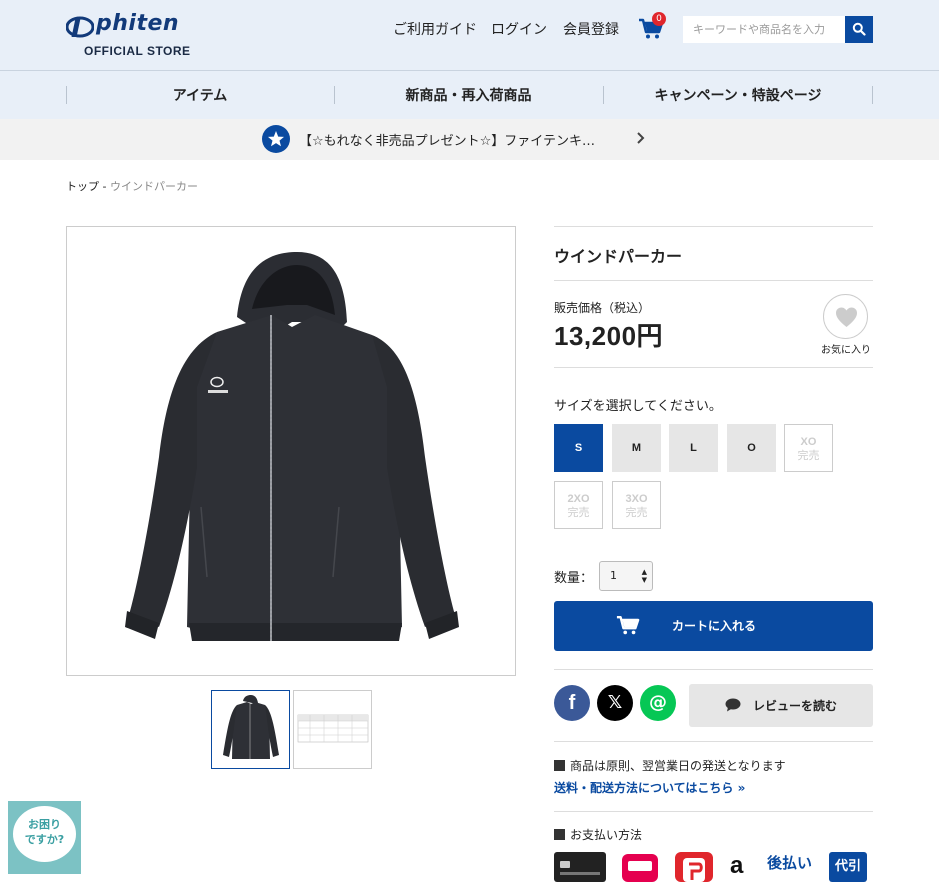  What do you see at coordinates (694, 867) in the screenshot?
I see `paypay-icon` at bounding box center [694, 867].